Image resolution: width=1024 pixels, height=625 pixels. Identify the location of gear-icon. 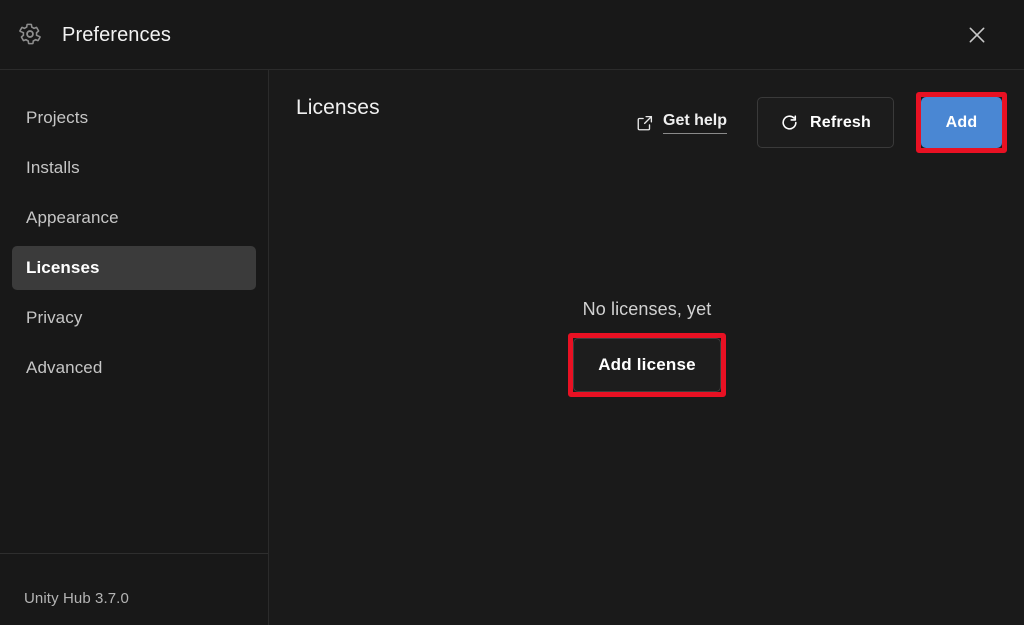
(30, 34).